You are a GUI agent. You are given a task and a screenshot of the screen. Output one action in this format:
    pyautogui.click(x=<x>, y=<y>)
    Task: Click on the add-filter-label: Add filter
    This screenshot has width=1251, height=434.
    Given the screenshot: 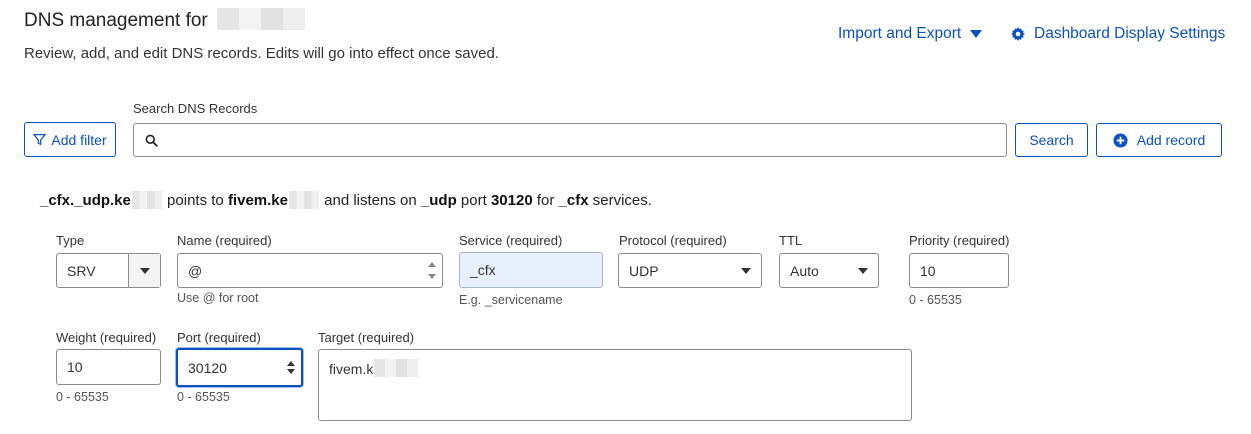 What is the action you would take?
    pyautogui.click(x=79, y=139)
    